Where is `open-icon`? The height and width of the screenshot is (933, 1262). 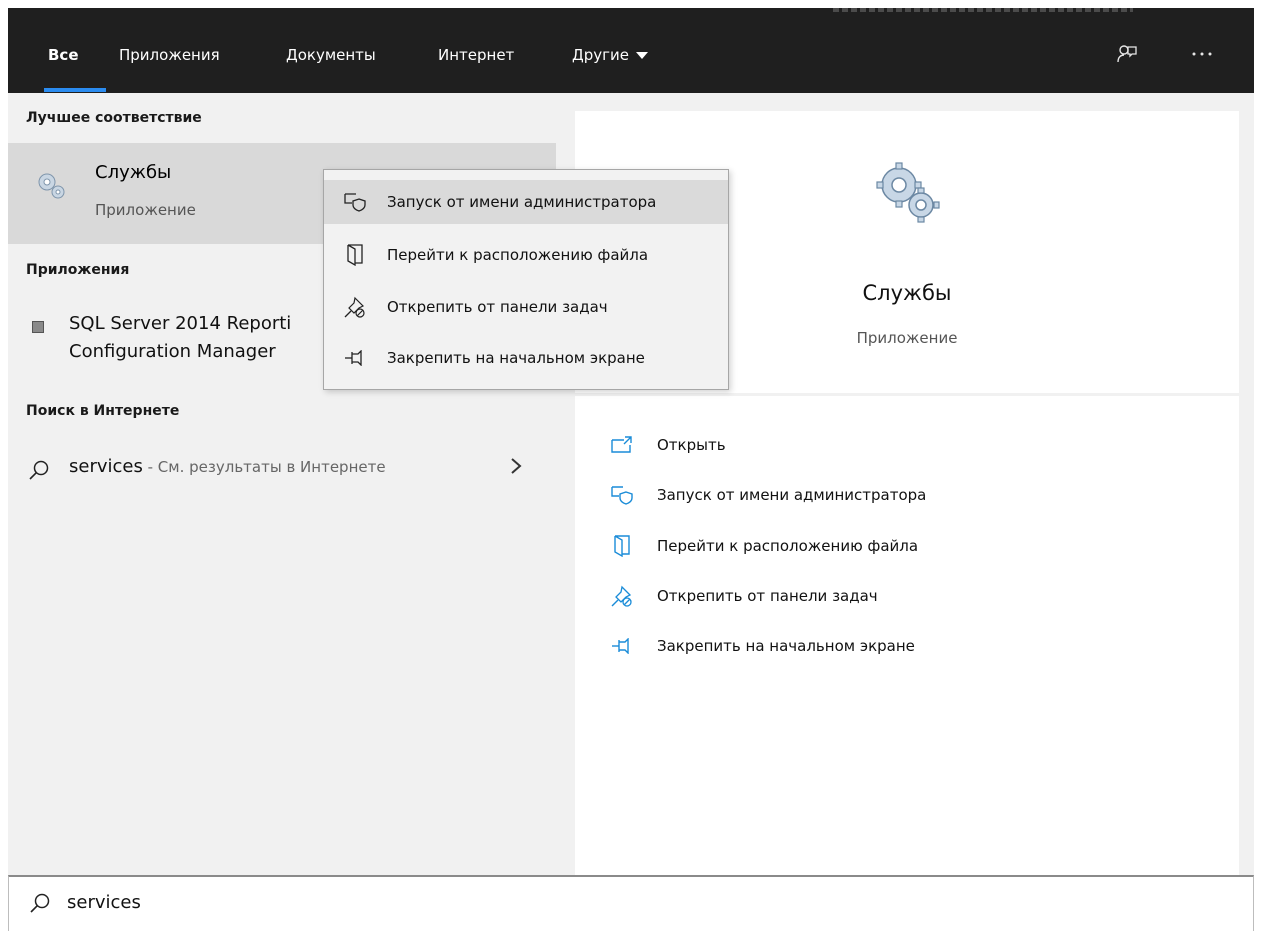
open-icon is located at coordinates (622, 445).